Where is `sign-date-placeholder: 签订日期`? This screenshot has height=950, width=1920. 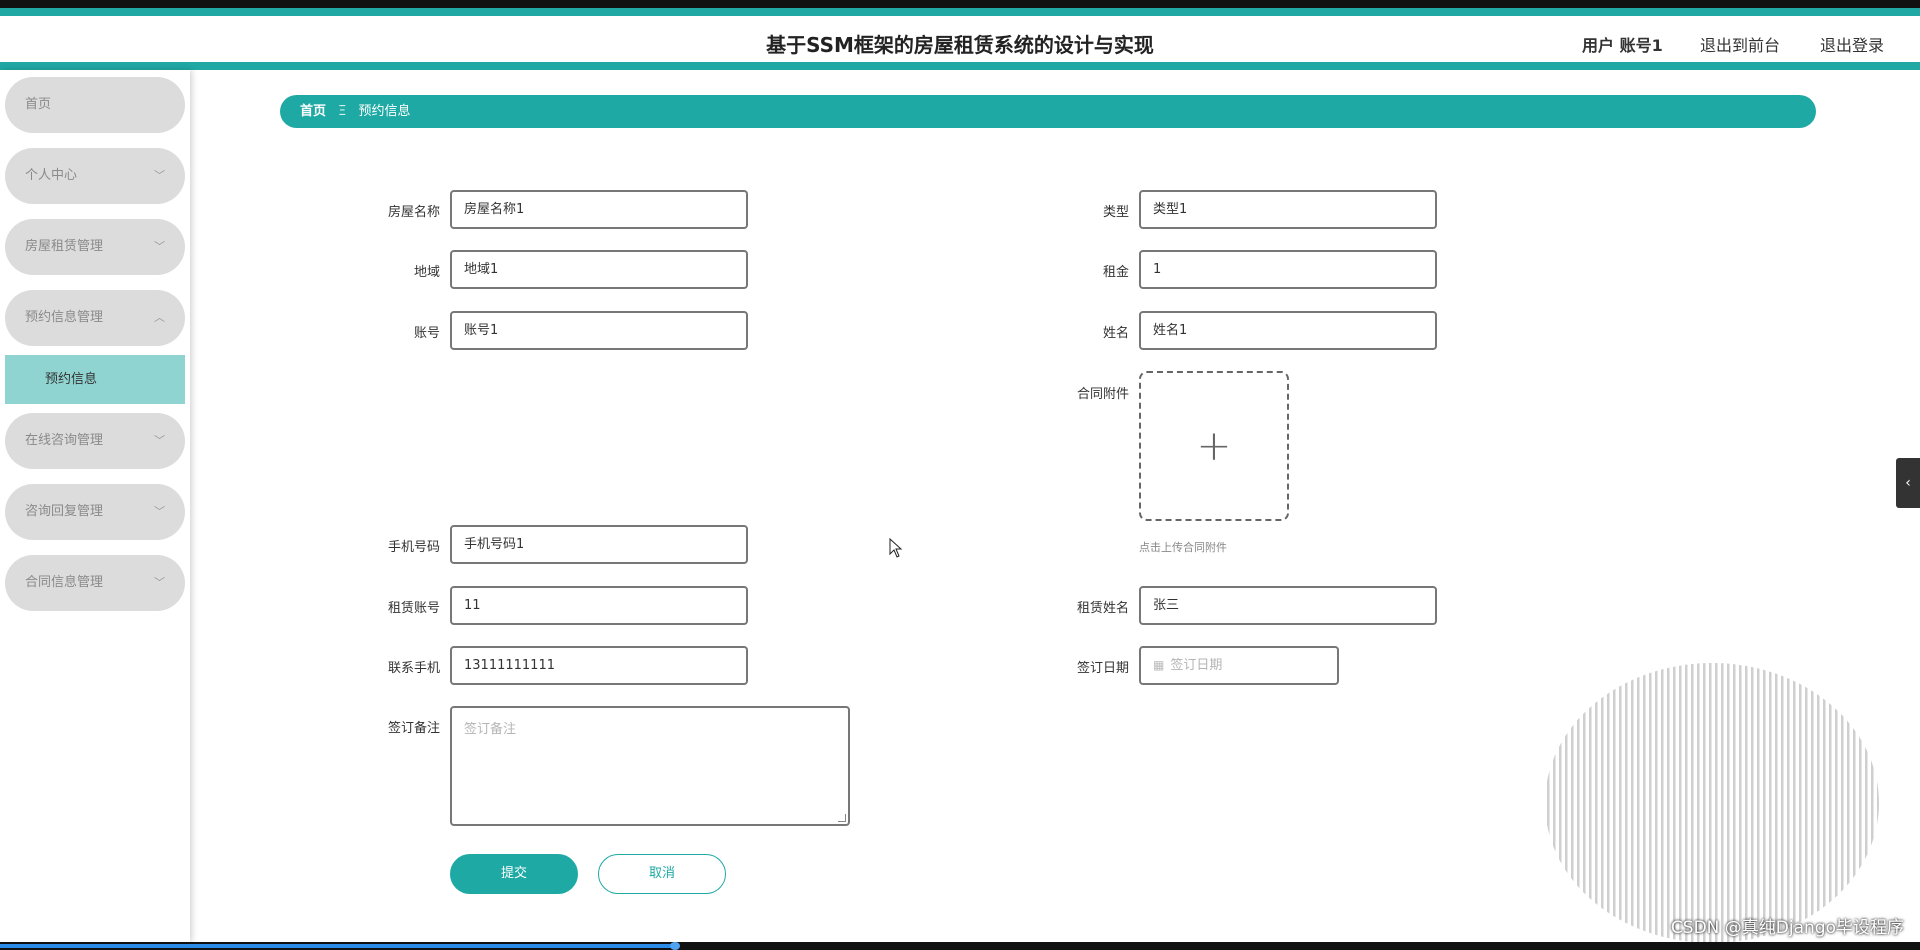
sign-date-placeholder: 签订日期 is located at coordinates (1196, 665).